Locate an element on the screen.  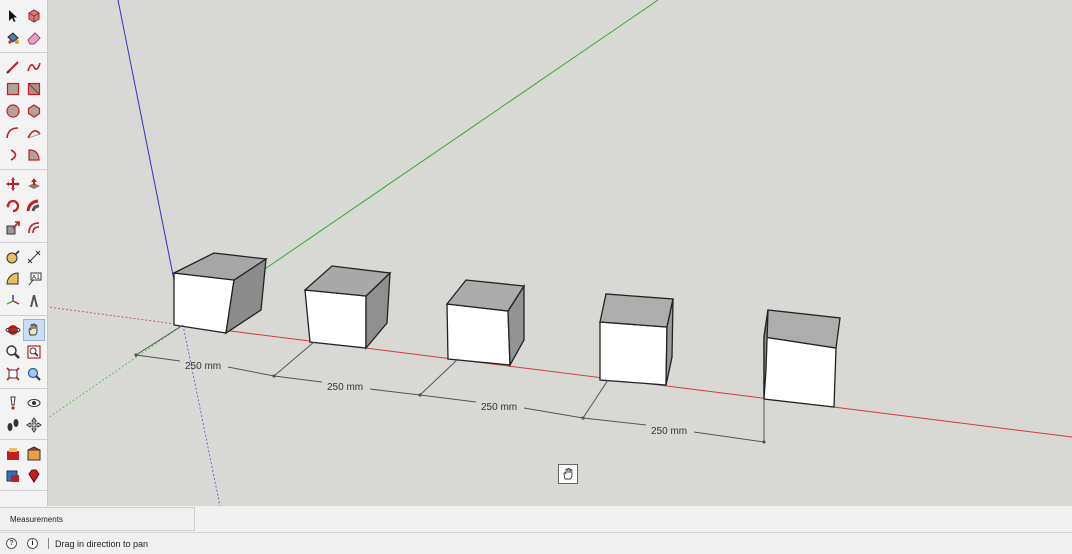
extension-warehouse-tool-button is located at coordinates (13, 454).